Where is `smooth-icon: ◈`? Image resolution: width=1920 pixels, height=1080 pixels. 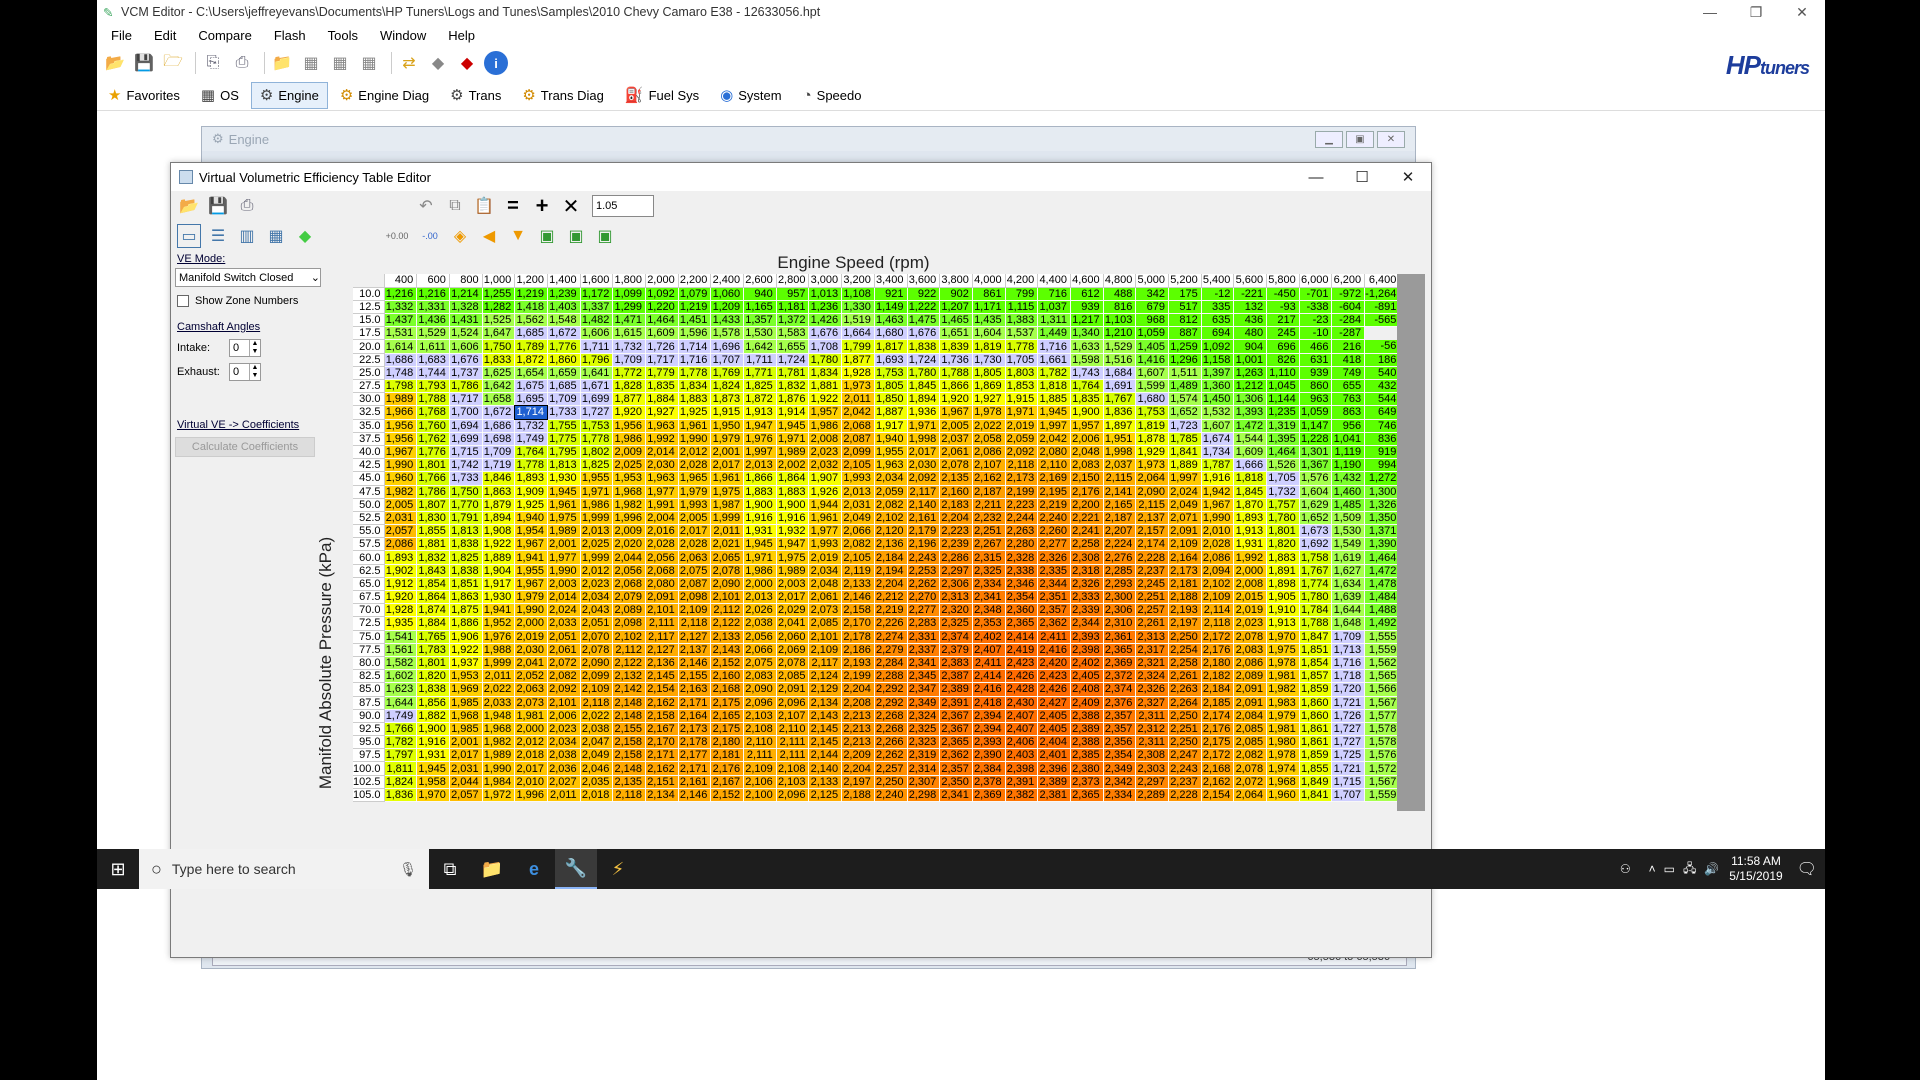
smooth-icon: ◈ is located at coordinates (460, 236).